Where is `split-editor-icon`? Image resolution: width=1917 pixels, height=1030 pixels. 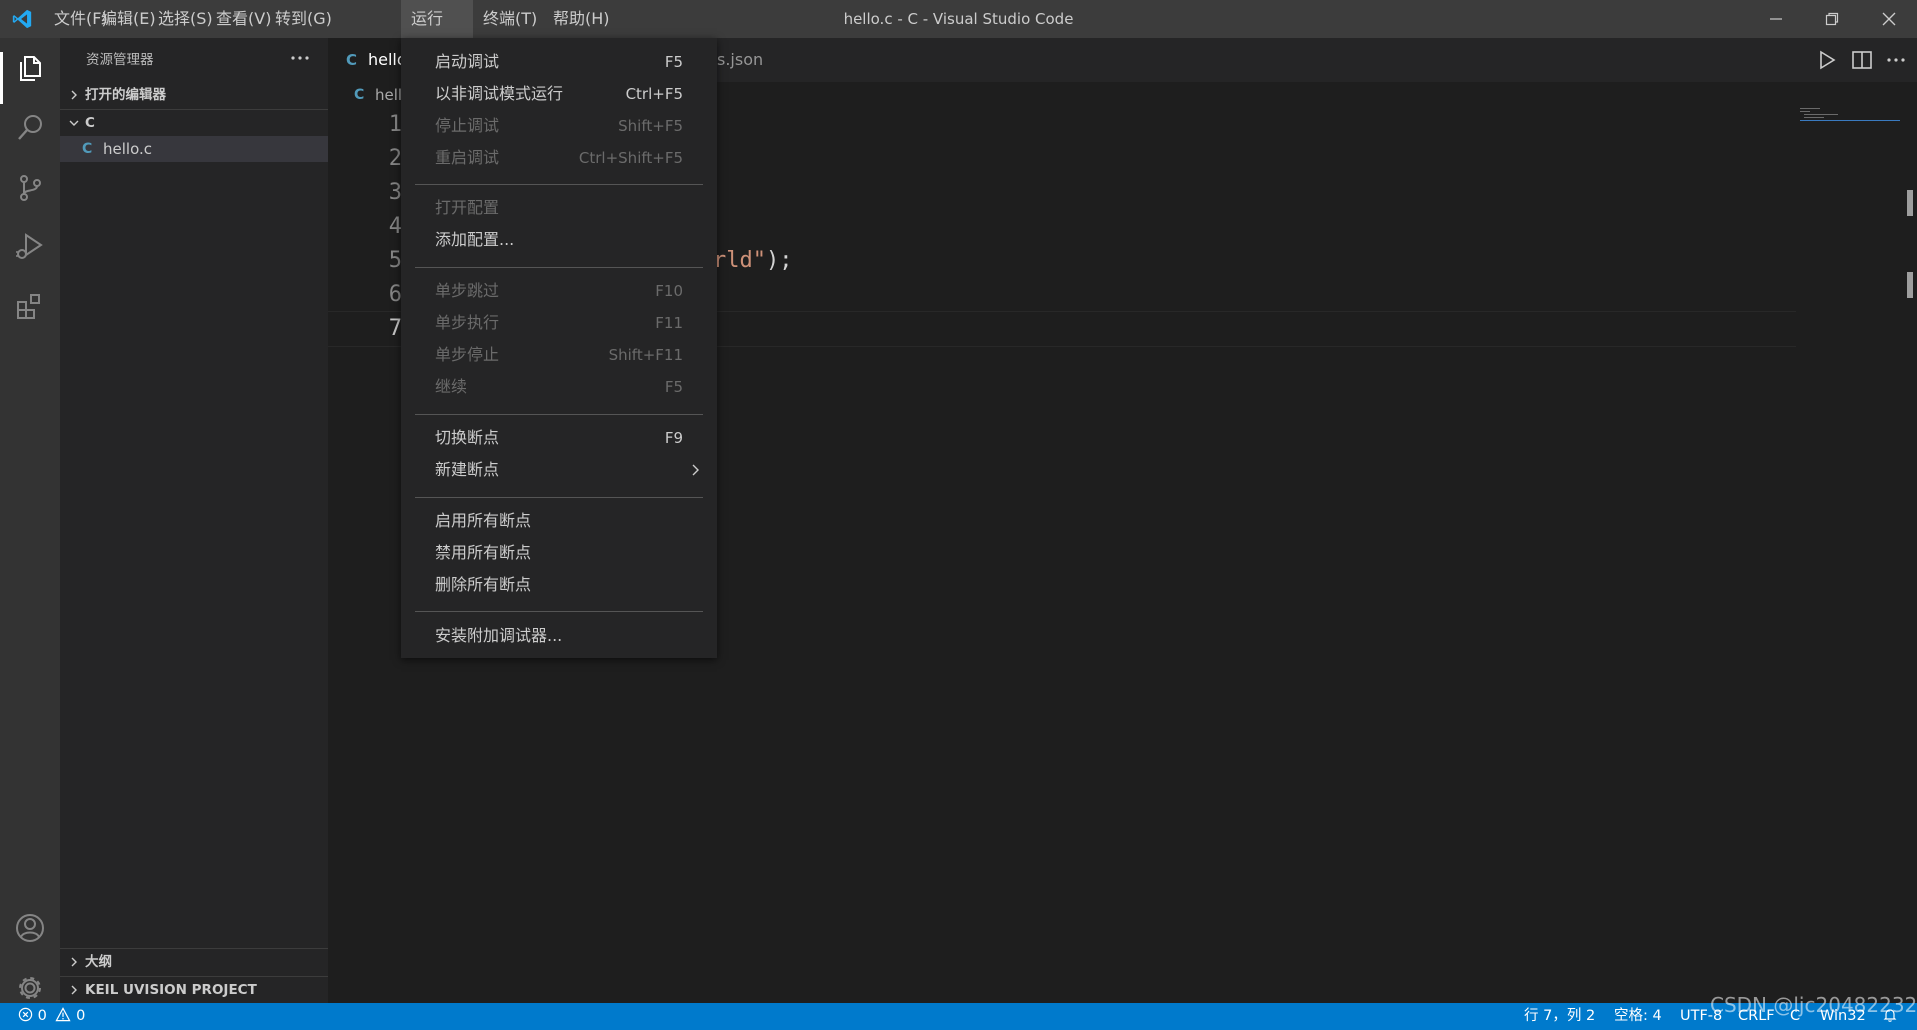
split-editor-icon is located at coordinates (1862, 60).